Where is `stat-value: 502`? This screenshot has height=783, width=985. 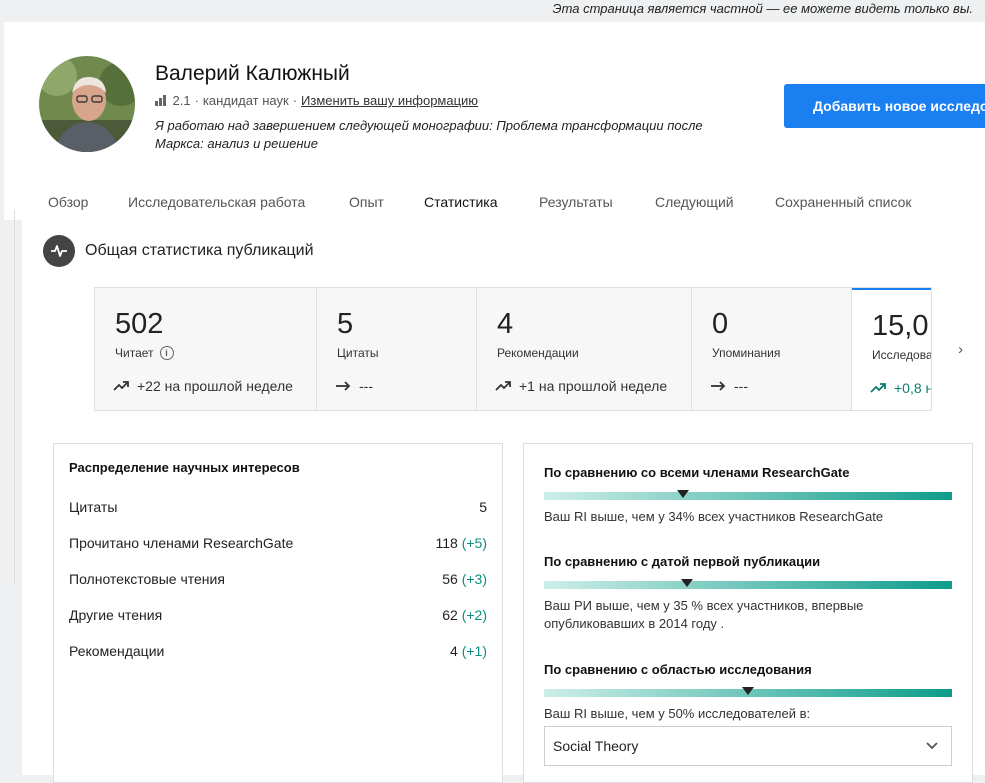 stat-value: 502 is located at coordinates (139, 324).